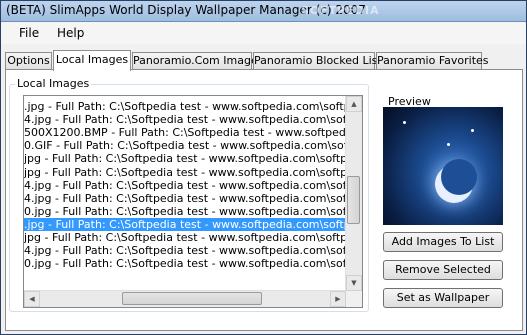 The image size is (527, 335). Describe the element at coordinates (338, 299) in the screenshot. I see `scroll-right-icon: ▶` at that location.